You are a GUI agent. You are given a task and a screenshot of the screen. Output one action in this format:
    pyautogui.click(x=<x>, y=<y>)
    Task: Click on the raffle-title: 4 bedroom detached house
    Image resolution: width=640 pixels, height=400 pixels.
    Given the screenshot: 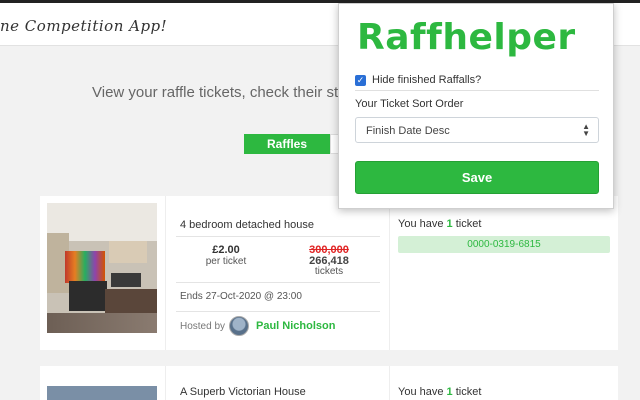 What is the action you would take?
    pyautogui.click(x=247, y=225)
    